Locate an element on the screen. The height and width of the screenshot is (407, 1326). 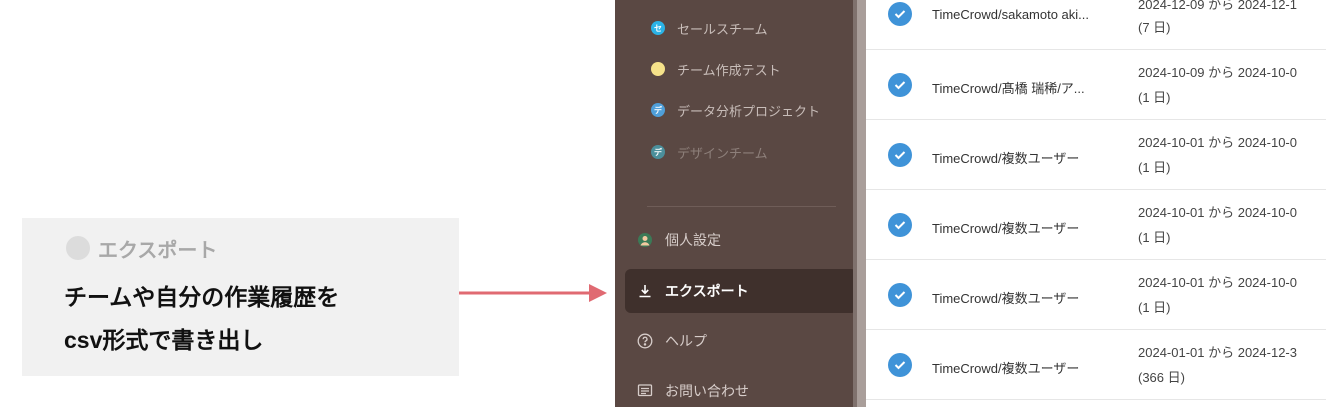
nav-label: ヘルプ is located at coordinates (686, 341).